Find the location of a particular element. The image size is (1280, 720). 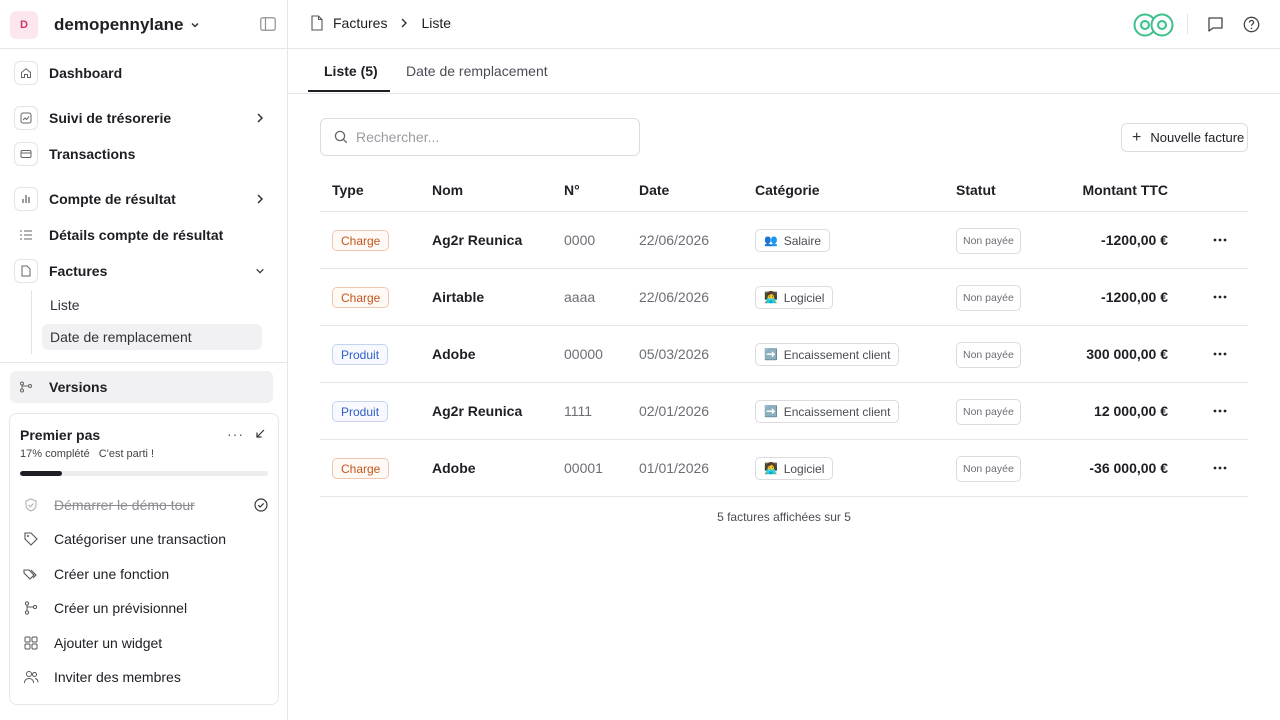

category-label: Logiciel is located at coordinates (804, 297).